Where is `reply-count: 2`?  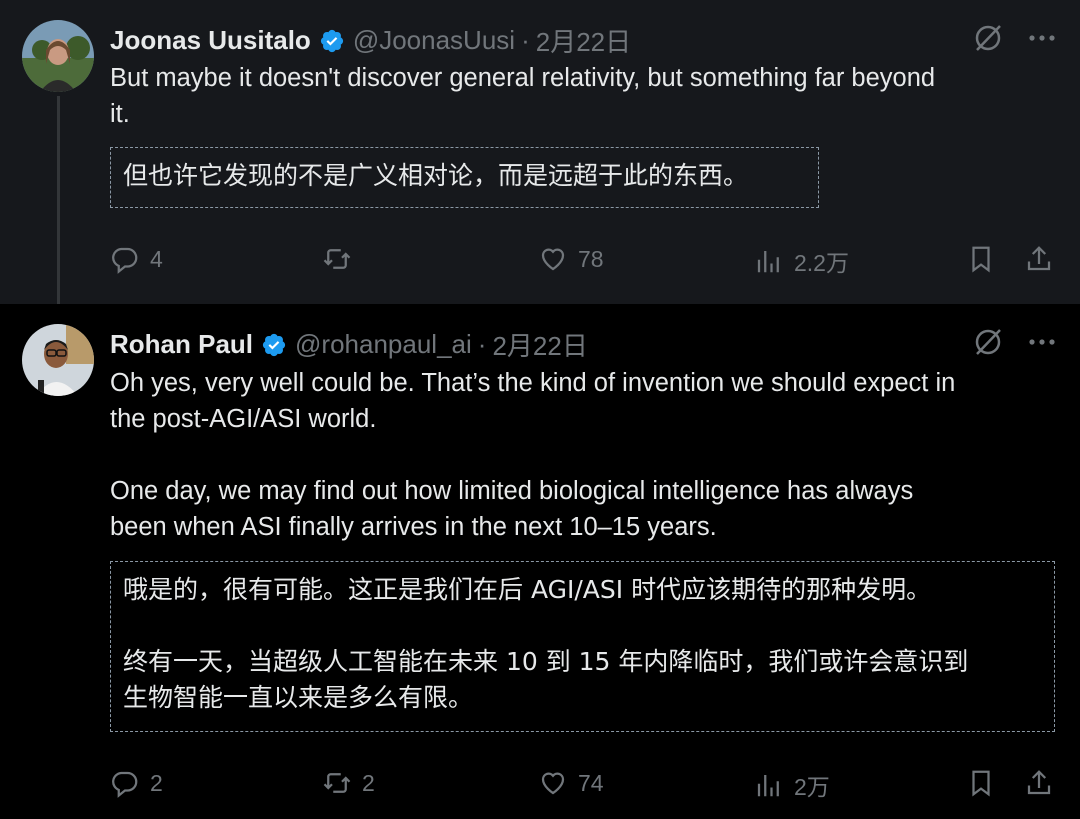
reply-count: 2 is located at coordinates (156, 782).